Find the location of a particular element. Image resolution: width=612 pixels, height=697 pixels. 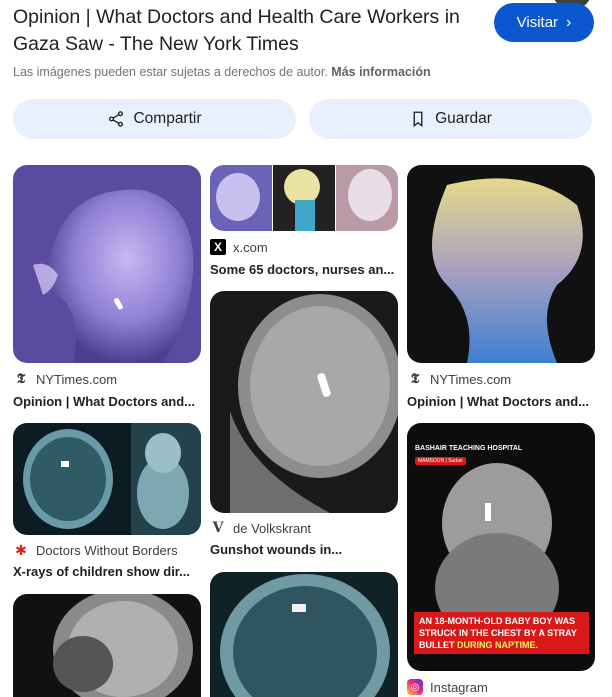

x-icon: X is located at coordinates (218, 247).